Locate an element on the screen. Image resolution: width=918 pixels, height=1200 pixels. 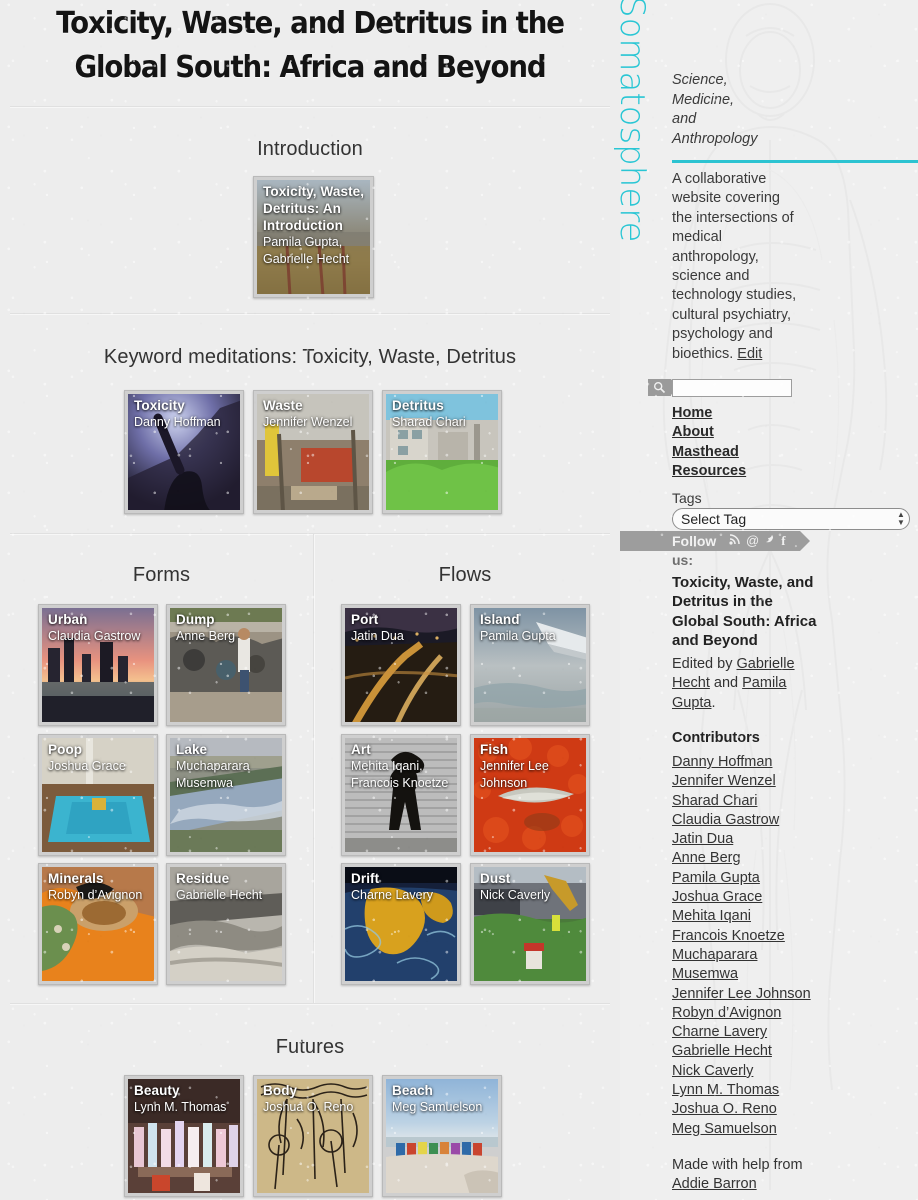
article-tile-drift: Drift Charne Lavery is located at coordinates (401, 924).